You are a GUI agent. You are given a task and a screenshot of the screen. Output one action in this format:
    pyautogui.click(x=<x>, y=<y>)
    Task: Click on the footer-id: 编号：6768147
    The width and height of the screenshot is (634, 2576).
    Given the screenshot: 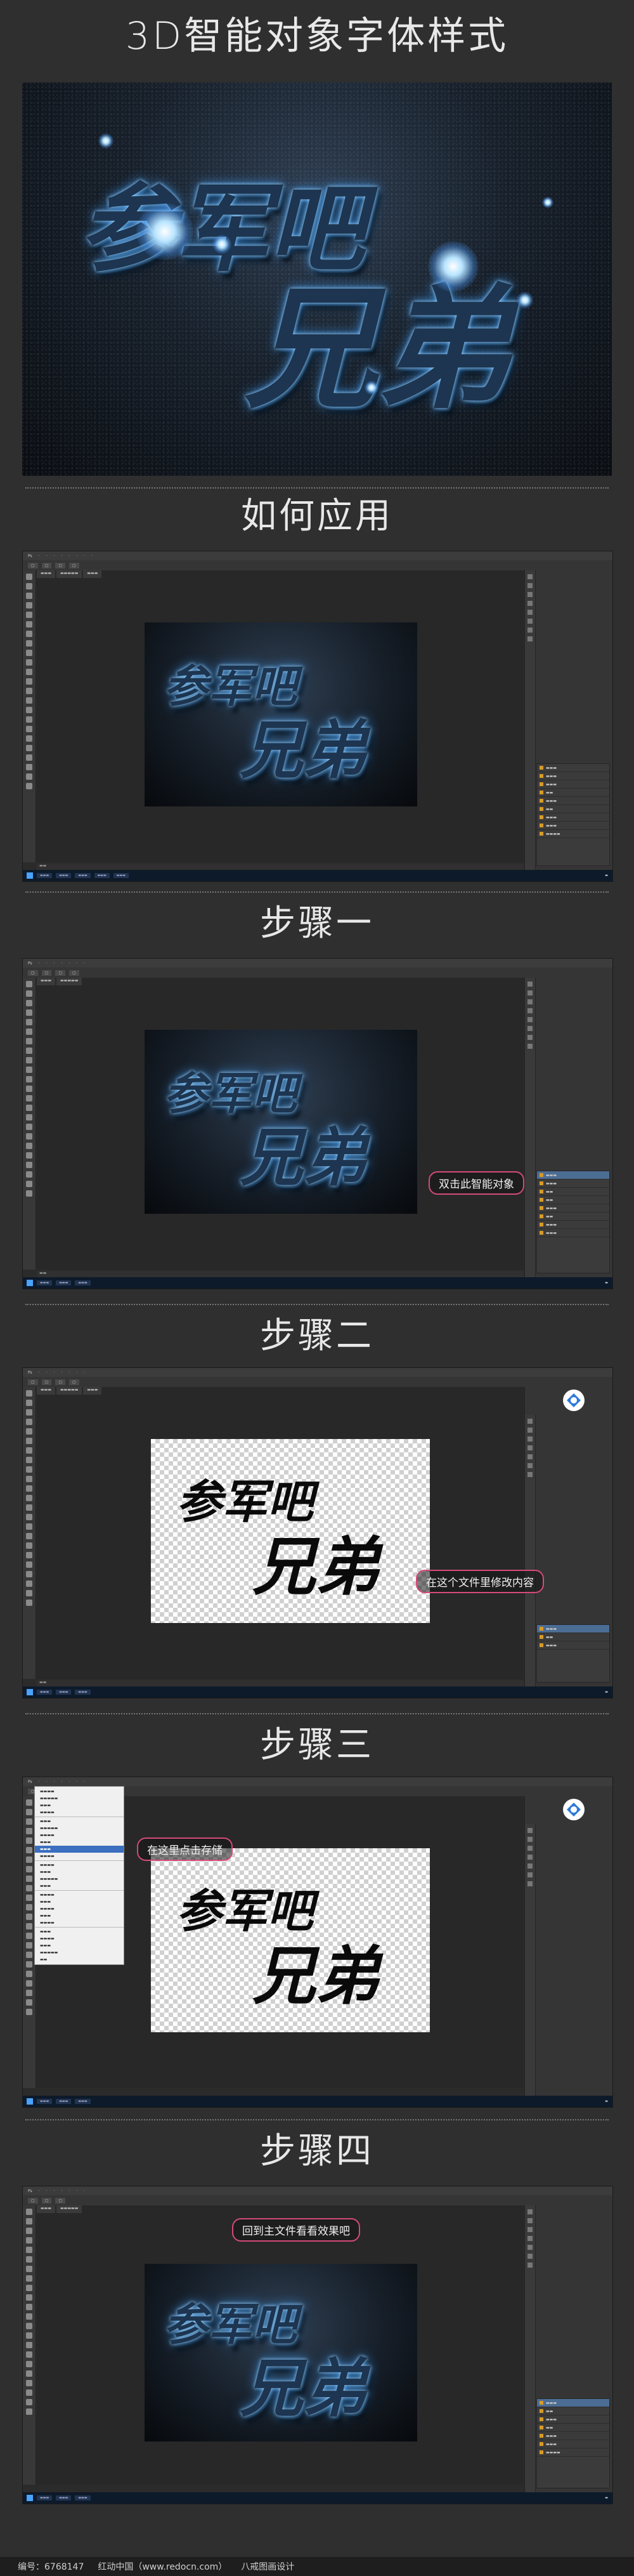 What is the action you would take?
    pyautogui.click(x=51, y=2567)
    